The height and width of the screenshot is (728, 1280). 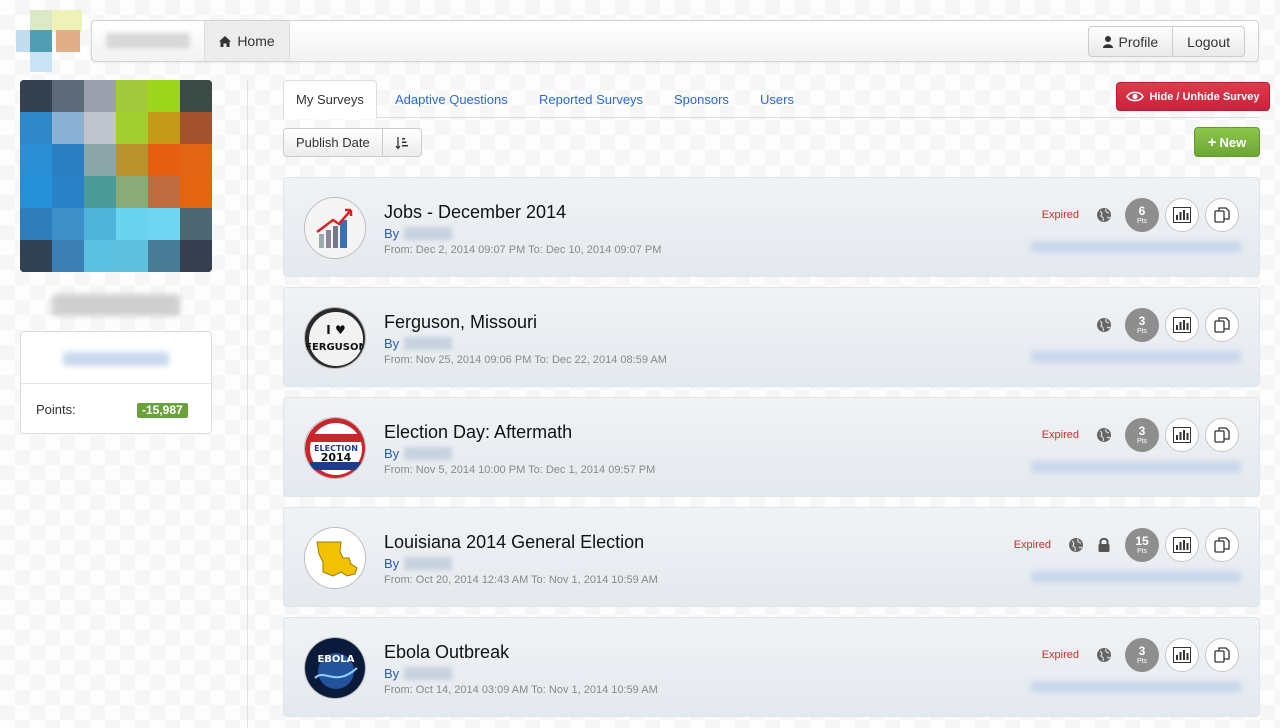 What do you see at coordinates (1142, 435) in the screenshot?
I see `points-circle: 3 Pts` at bounding box center [1142, 435].